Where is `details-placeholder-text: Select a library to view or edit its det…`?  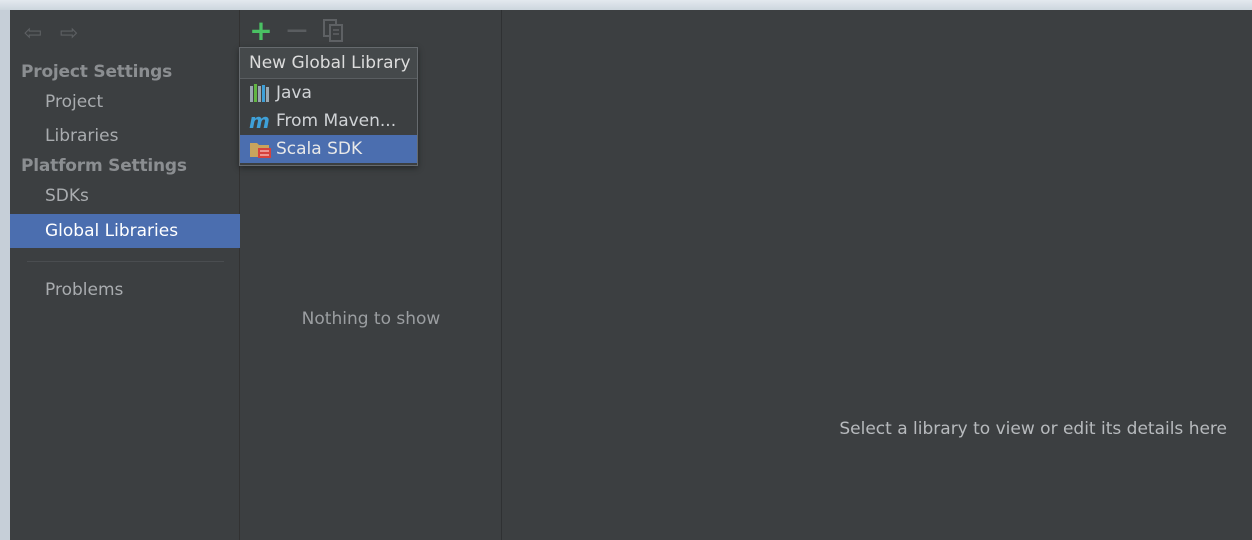
details-placeholder-text: Select a library to view or edit its det… is located at coordinates (1033, 429).